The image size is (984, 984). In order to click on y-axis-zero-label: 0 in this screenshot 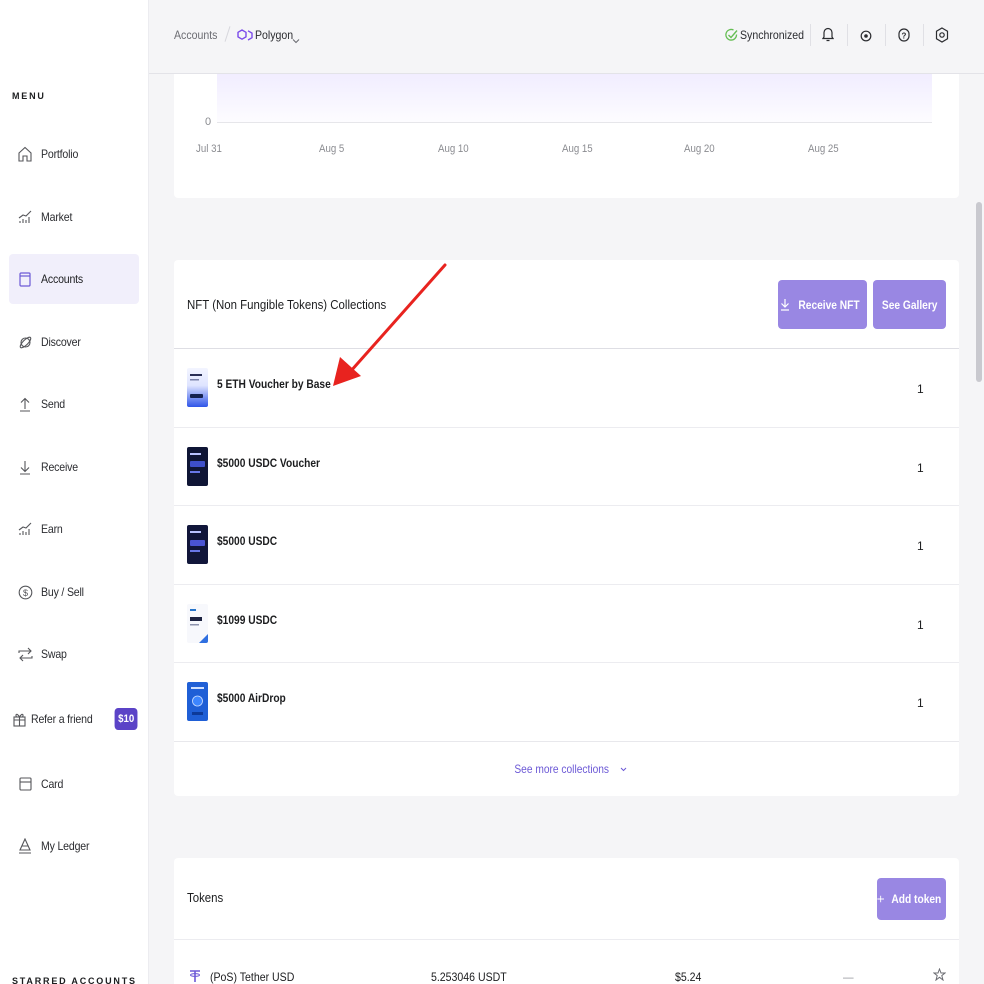, I will do `click(208, 122)`.